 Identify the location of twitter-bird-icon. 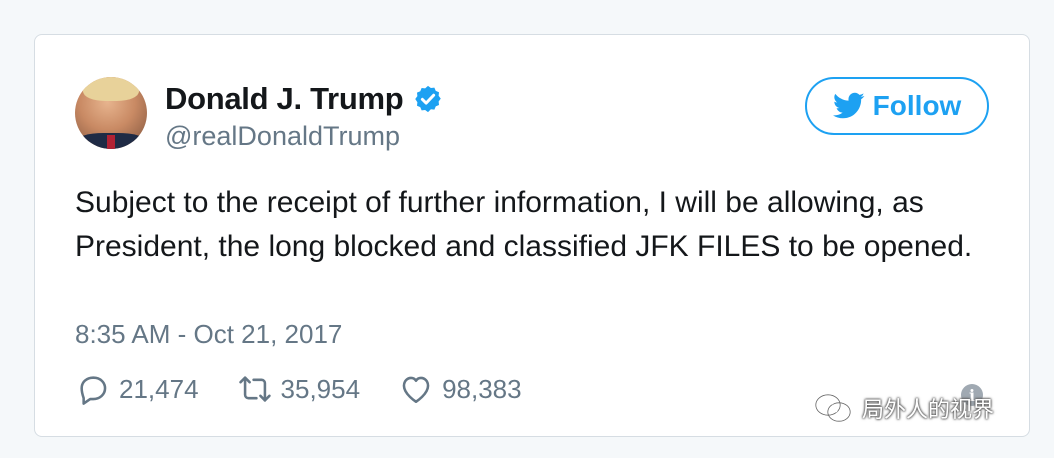
(848, 105).